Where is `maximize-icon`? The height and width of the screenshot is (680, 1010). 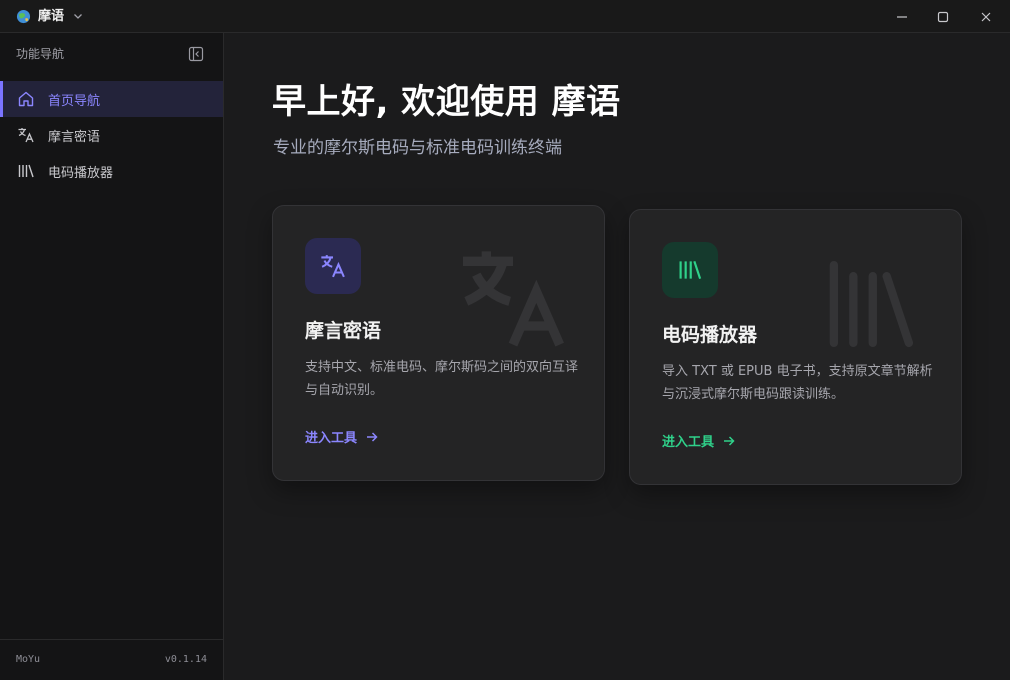 maximize-icon is located at coordinates (943, 16).